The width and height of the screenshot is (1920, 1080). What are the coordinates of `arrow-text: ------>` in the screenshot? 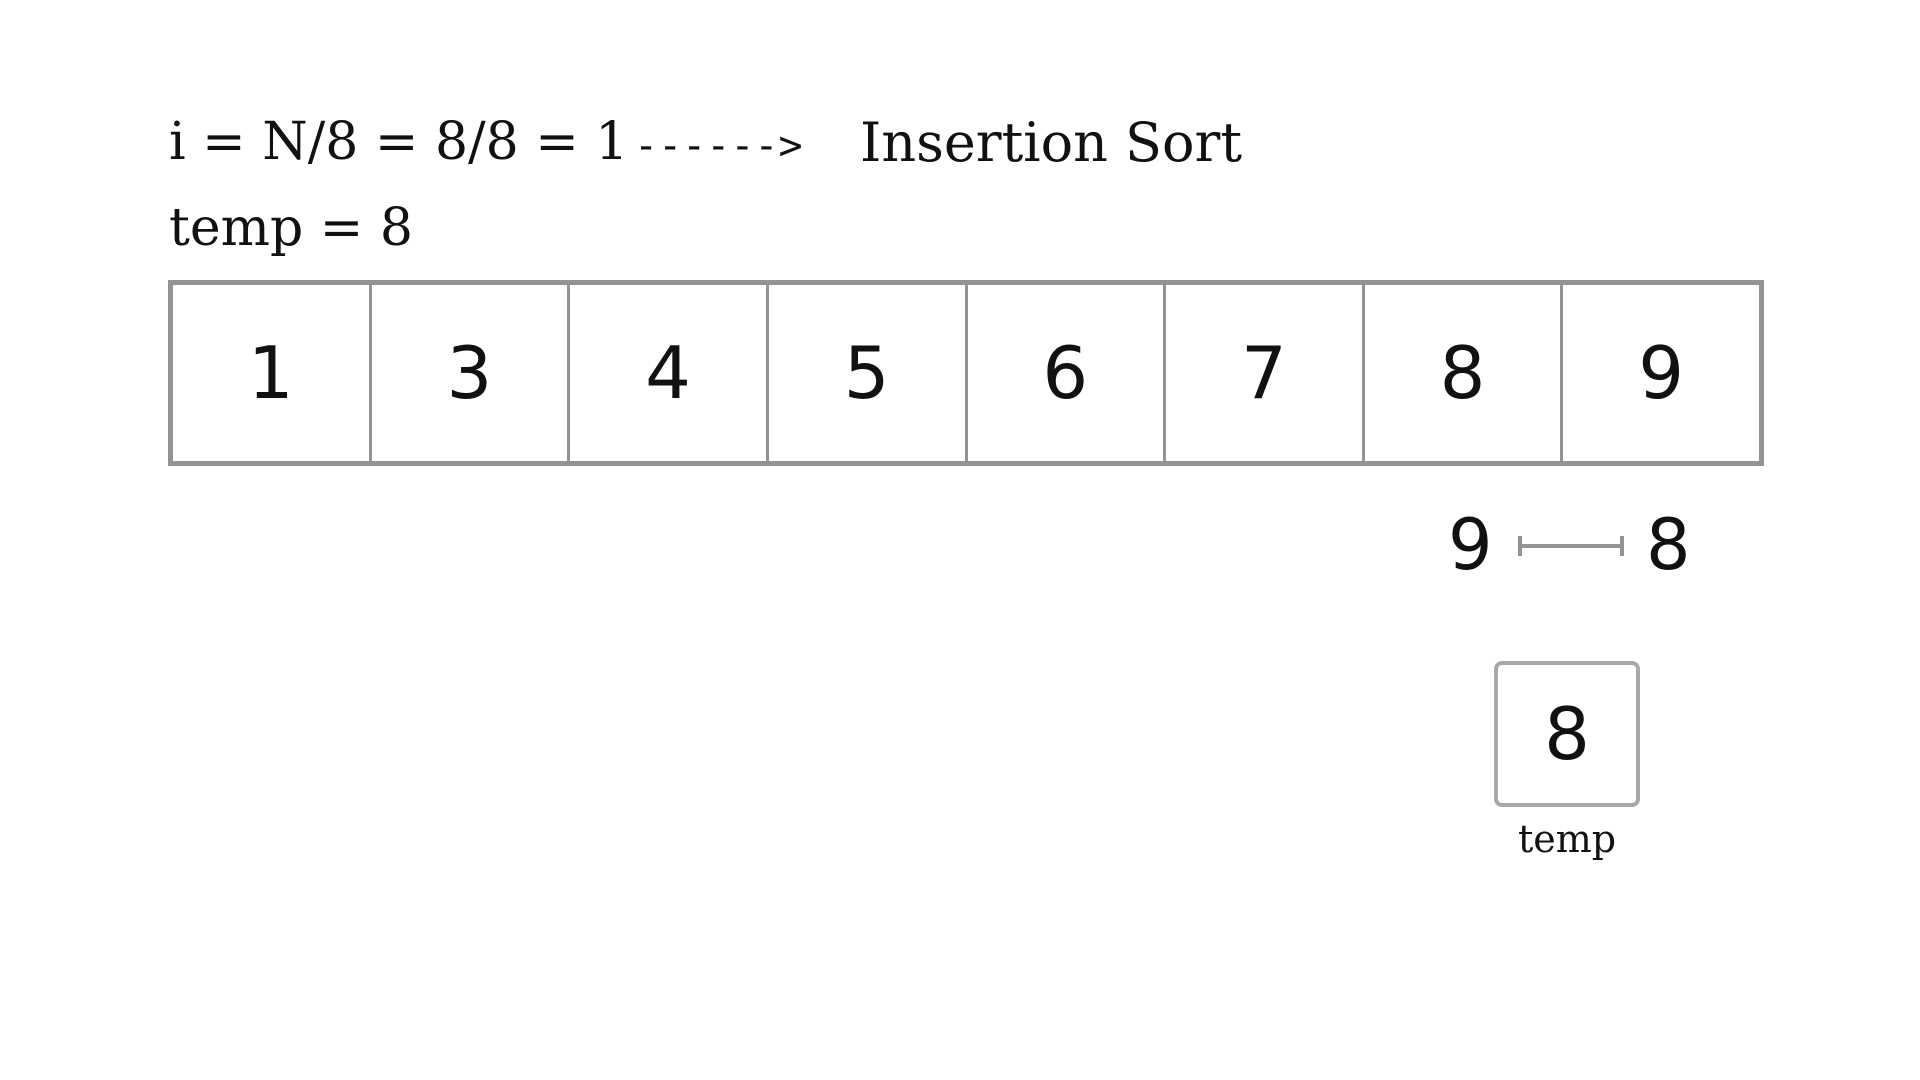 It's located at (718, 146).